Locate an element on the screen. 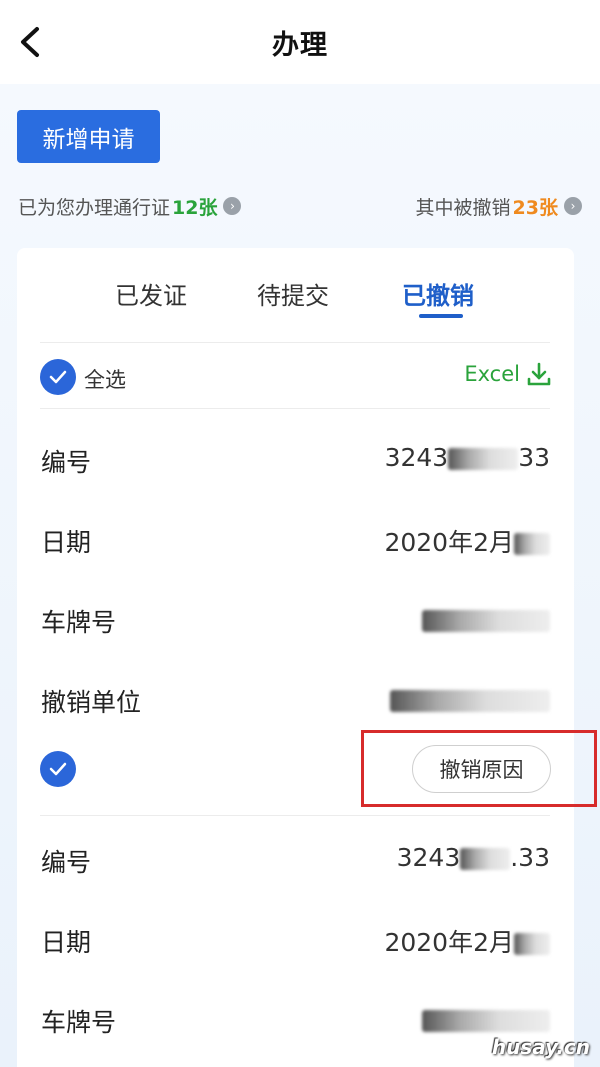 The height and width of the screenshot is (1067, 600). tab-active-indicator is located at coordinates (441, 316).